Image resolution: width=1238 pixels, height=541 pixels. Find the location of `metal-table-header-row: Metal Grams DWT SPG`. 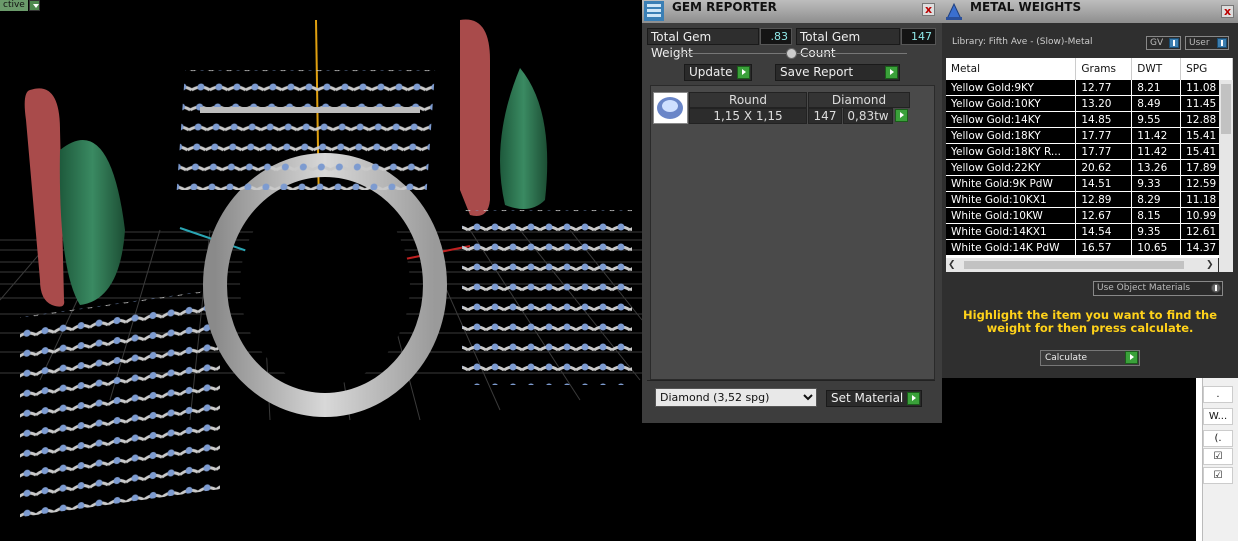

metal-table-header-row: Metal Grams DWT SPG is located at coordinates (1089, 69).